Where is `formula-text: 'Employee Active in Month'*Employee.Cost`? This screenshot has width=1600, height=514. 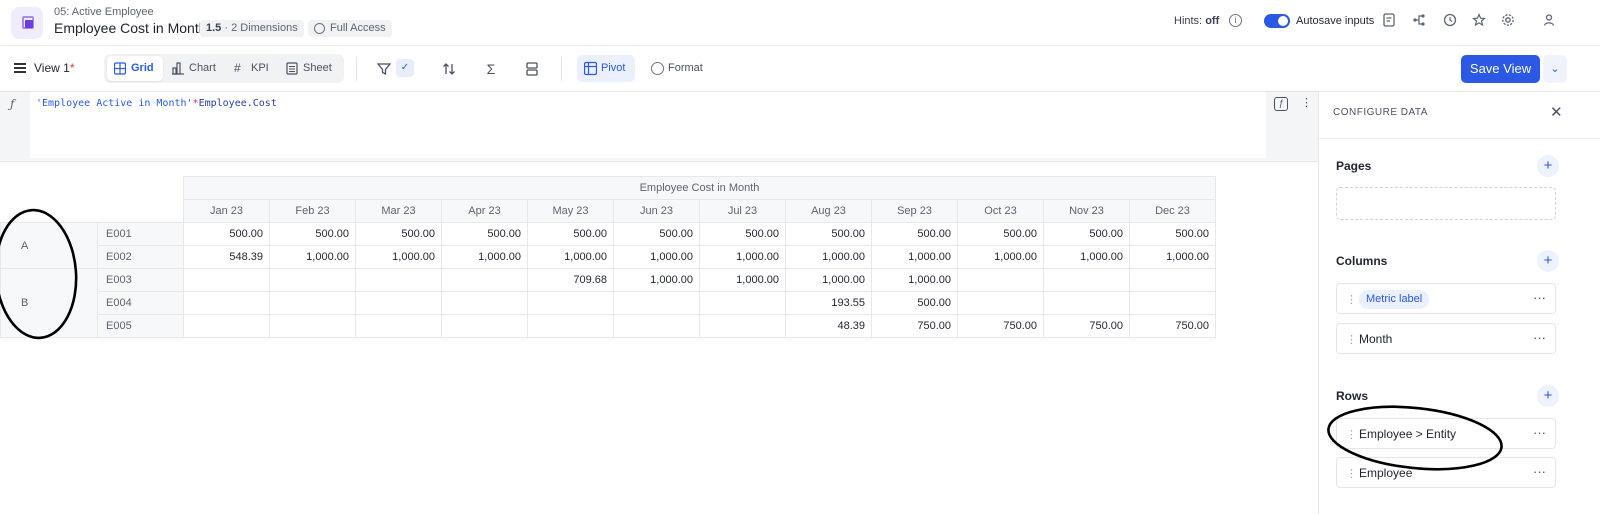 formula-text: 'Employee Active in Month'*Employee.Cost is located at coordinates (156, 103).